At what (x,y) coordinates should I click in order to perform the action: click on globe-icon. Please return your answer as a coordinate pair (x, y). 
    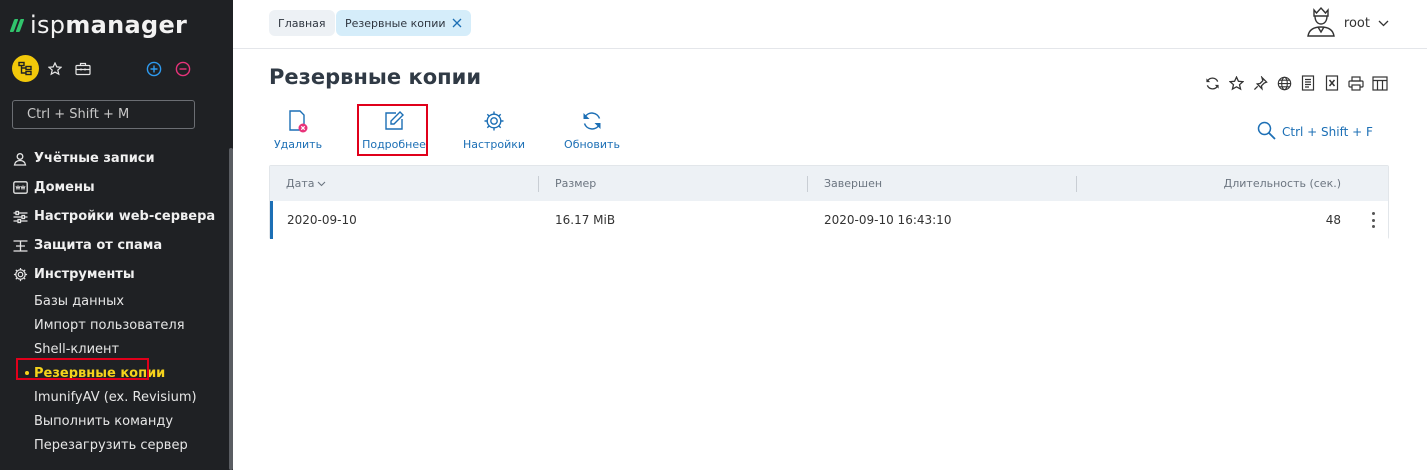
    Looking at the image, I should click on (1284, 83).